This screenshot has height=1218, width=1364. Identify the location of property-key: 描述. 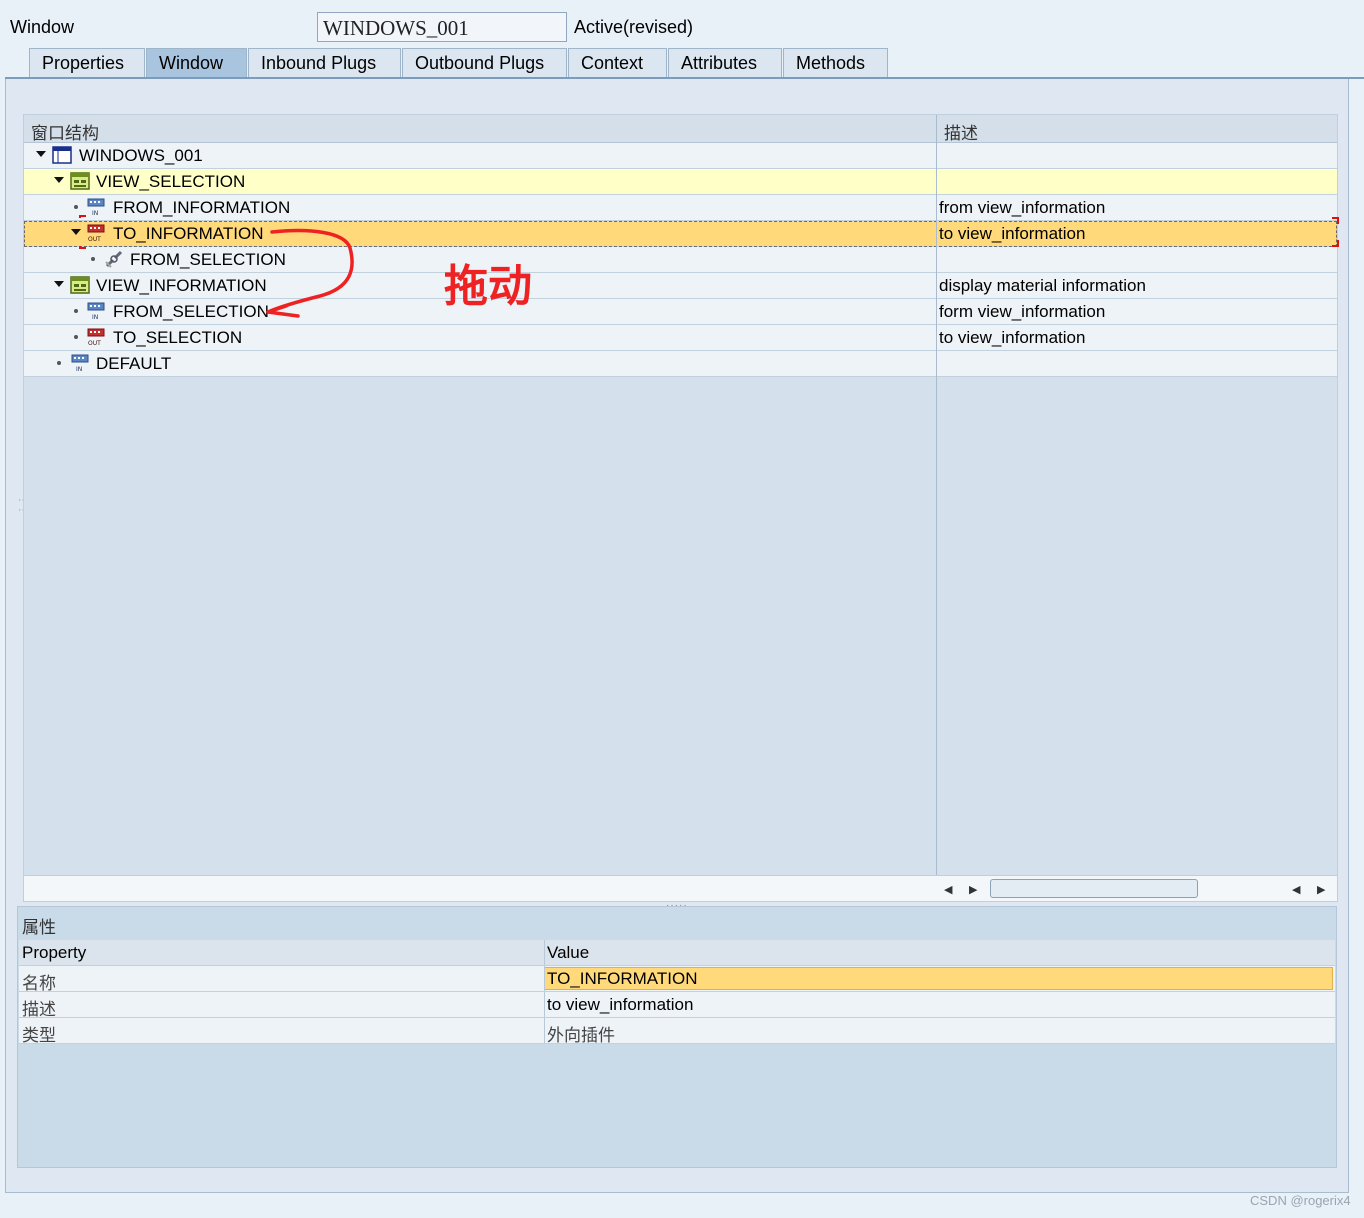
(39, 1010).